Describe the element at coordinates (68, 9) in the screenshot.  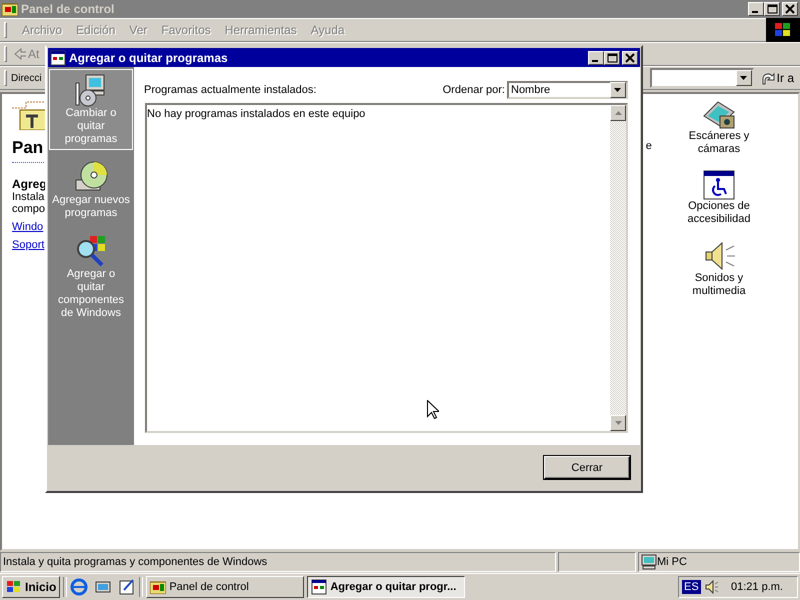
I see `window-title: Panel de control` at that location.